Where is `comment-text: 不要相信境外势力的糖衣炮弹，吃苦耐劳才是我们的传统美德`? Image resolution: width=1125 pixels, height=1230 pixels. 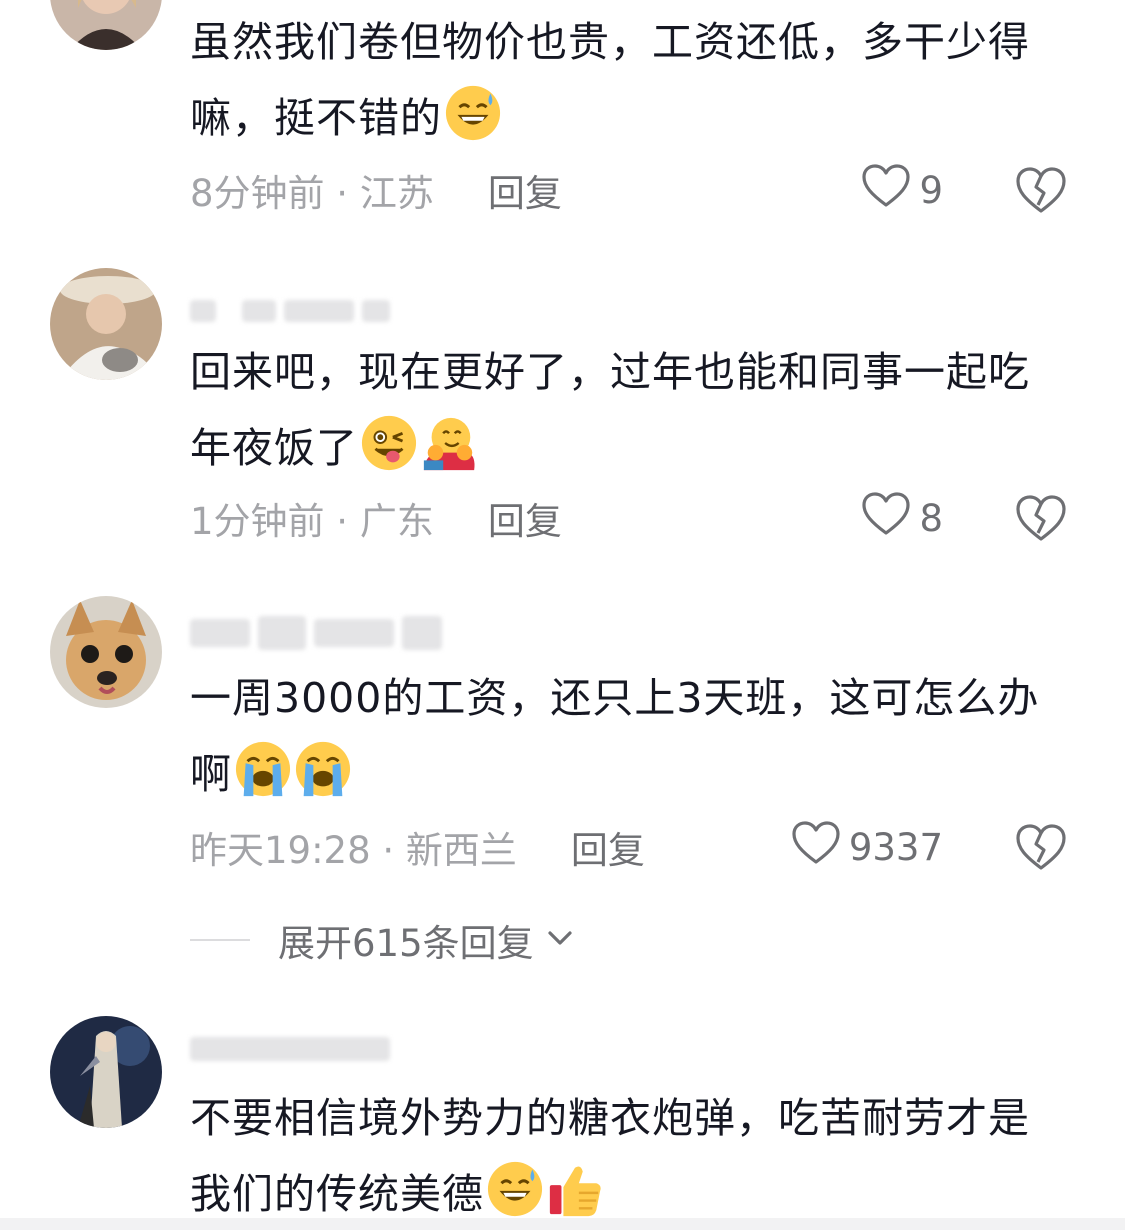
comment-text: 不要相信境外势力的糖衣炮弹，吃苦耐劳才是我们的传统美德 is located at coordinates (610, 1156).